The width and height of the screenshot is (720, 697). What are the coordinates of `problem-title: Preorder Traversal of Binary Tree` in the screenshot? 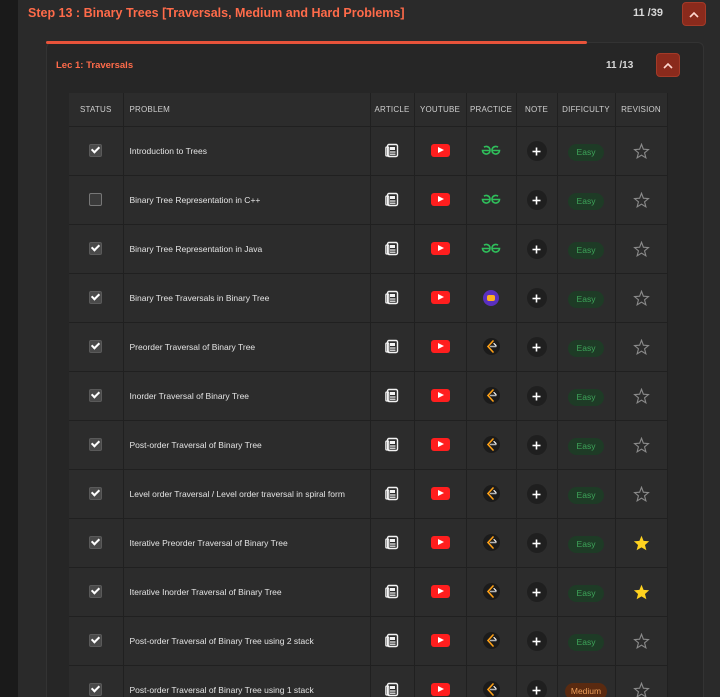 It's located at (247, 347).